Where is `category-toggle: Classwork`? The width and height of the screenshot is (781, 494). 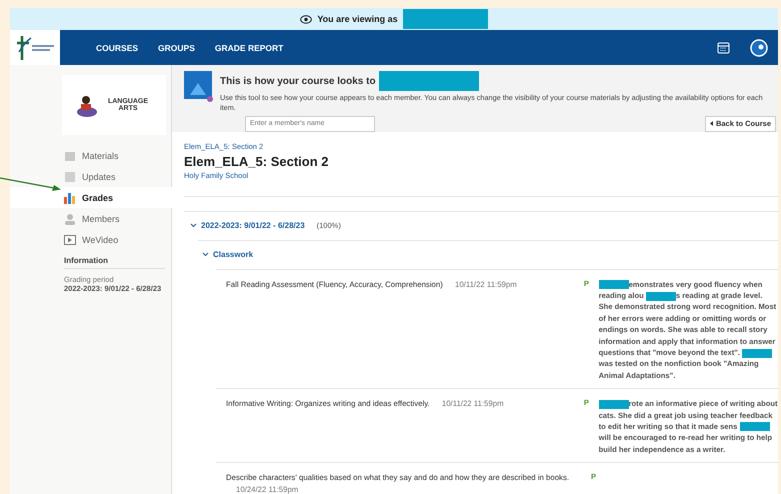 category-toggle: Classwork is located at coordinates (233, 255).